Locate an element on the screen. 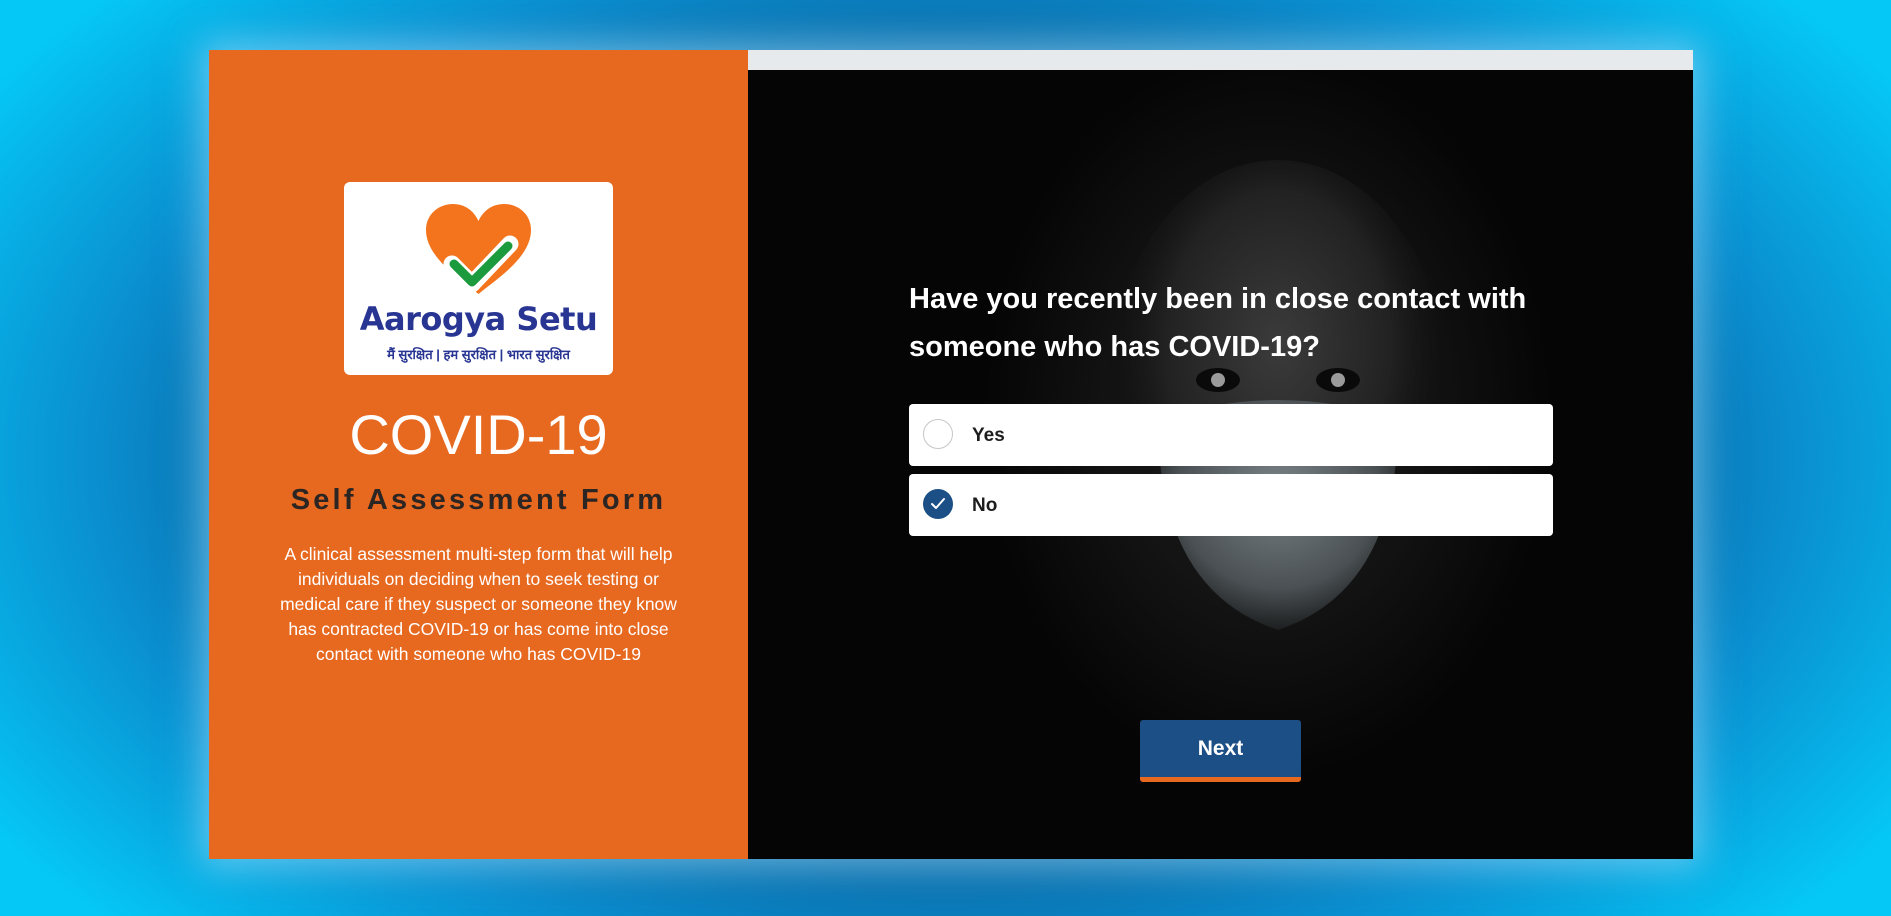 Image resolution: width=1891 pixels, height=916 pixels. option-no: No is located at coordinates (1231, 505).